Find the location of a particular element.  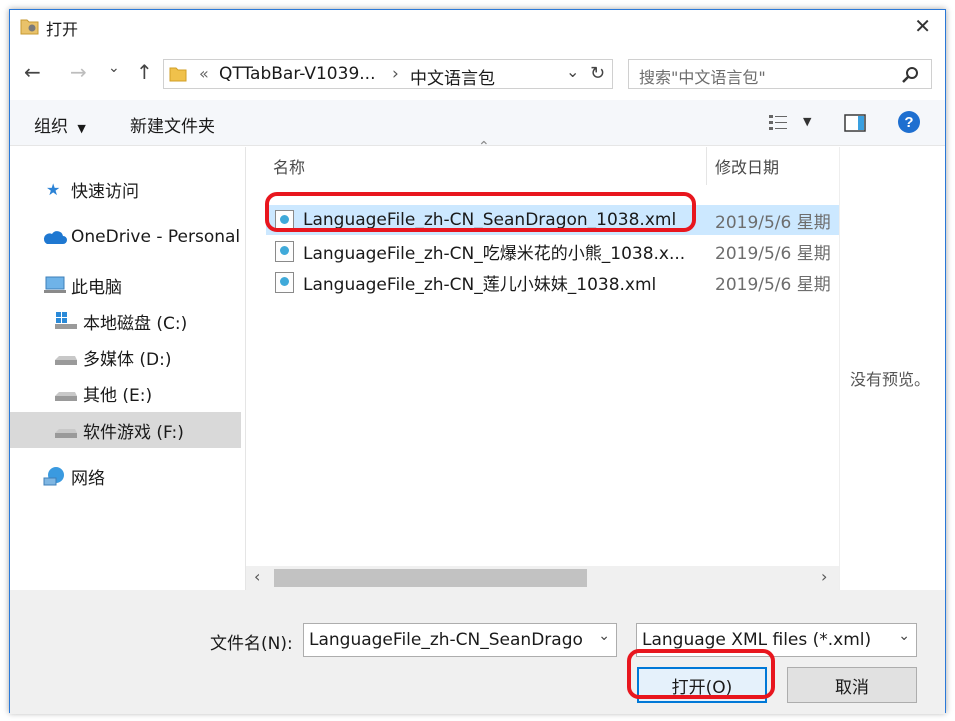

column-header-name: 名称 ⌃ is located at coordinates (476, 162).